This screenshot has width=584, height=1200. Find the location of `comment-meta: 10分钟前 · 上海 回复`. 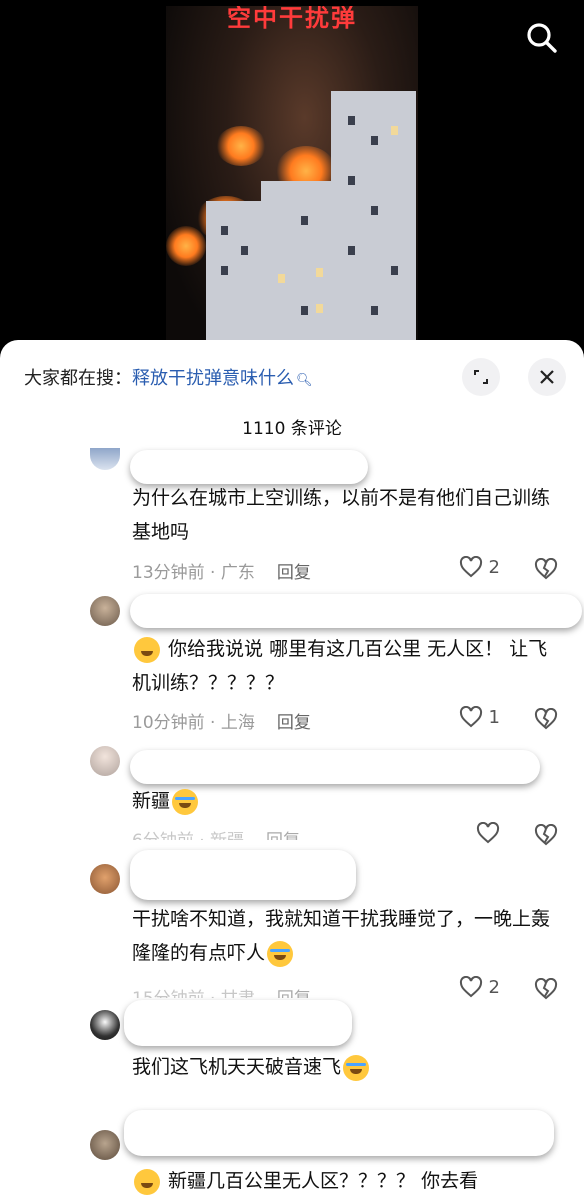

comment-meta: 10分钟前 · 上海 回复 is located at coordinates (221, 720).